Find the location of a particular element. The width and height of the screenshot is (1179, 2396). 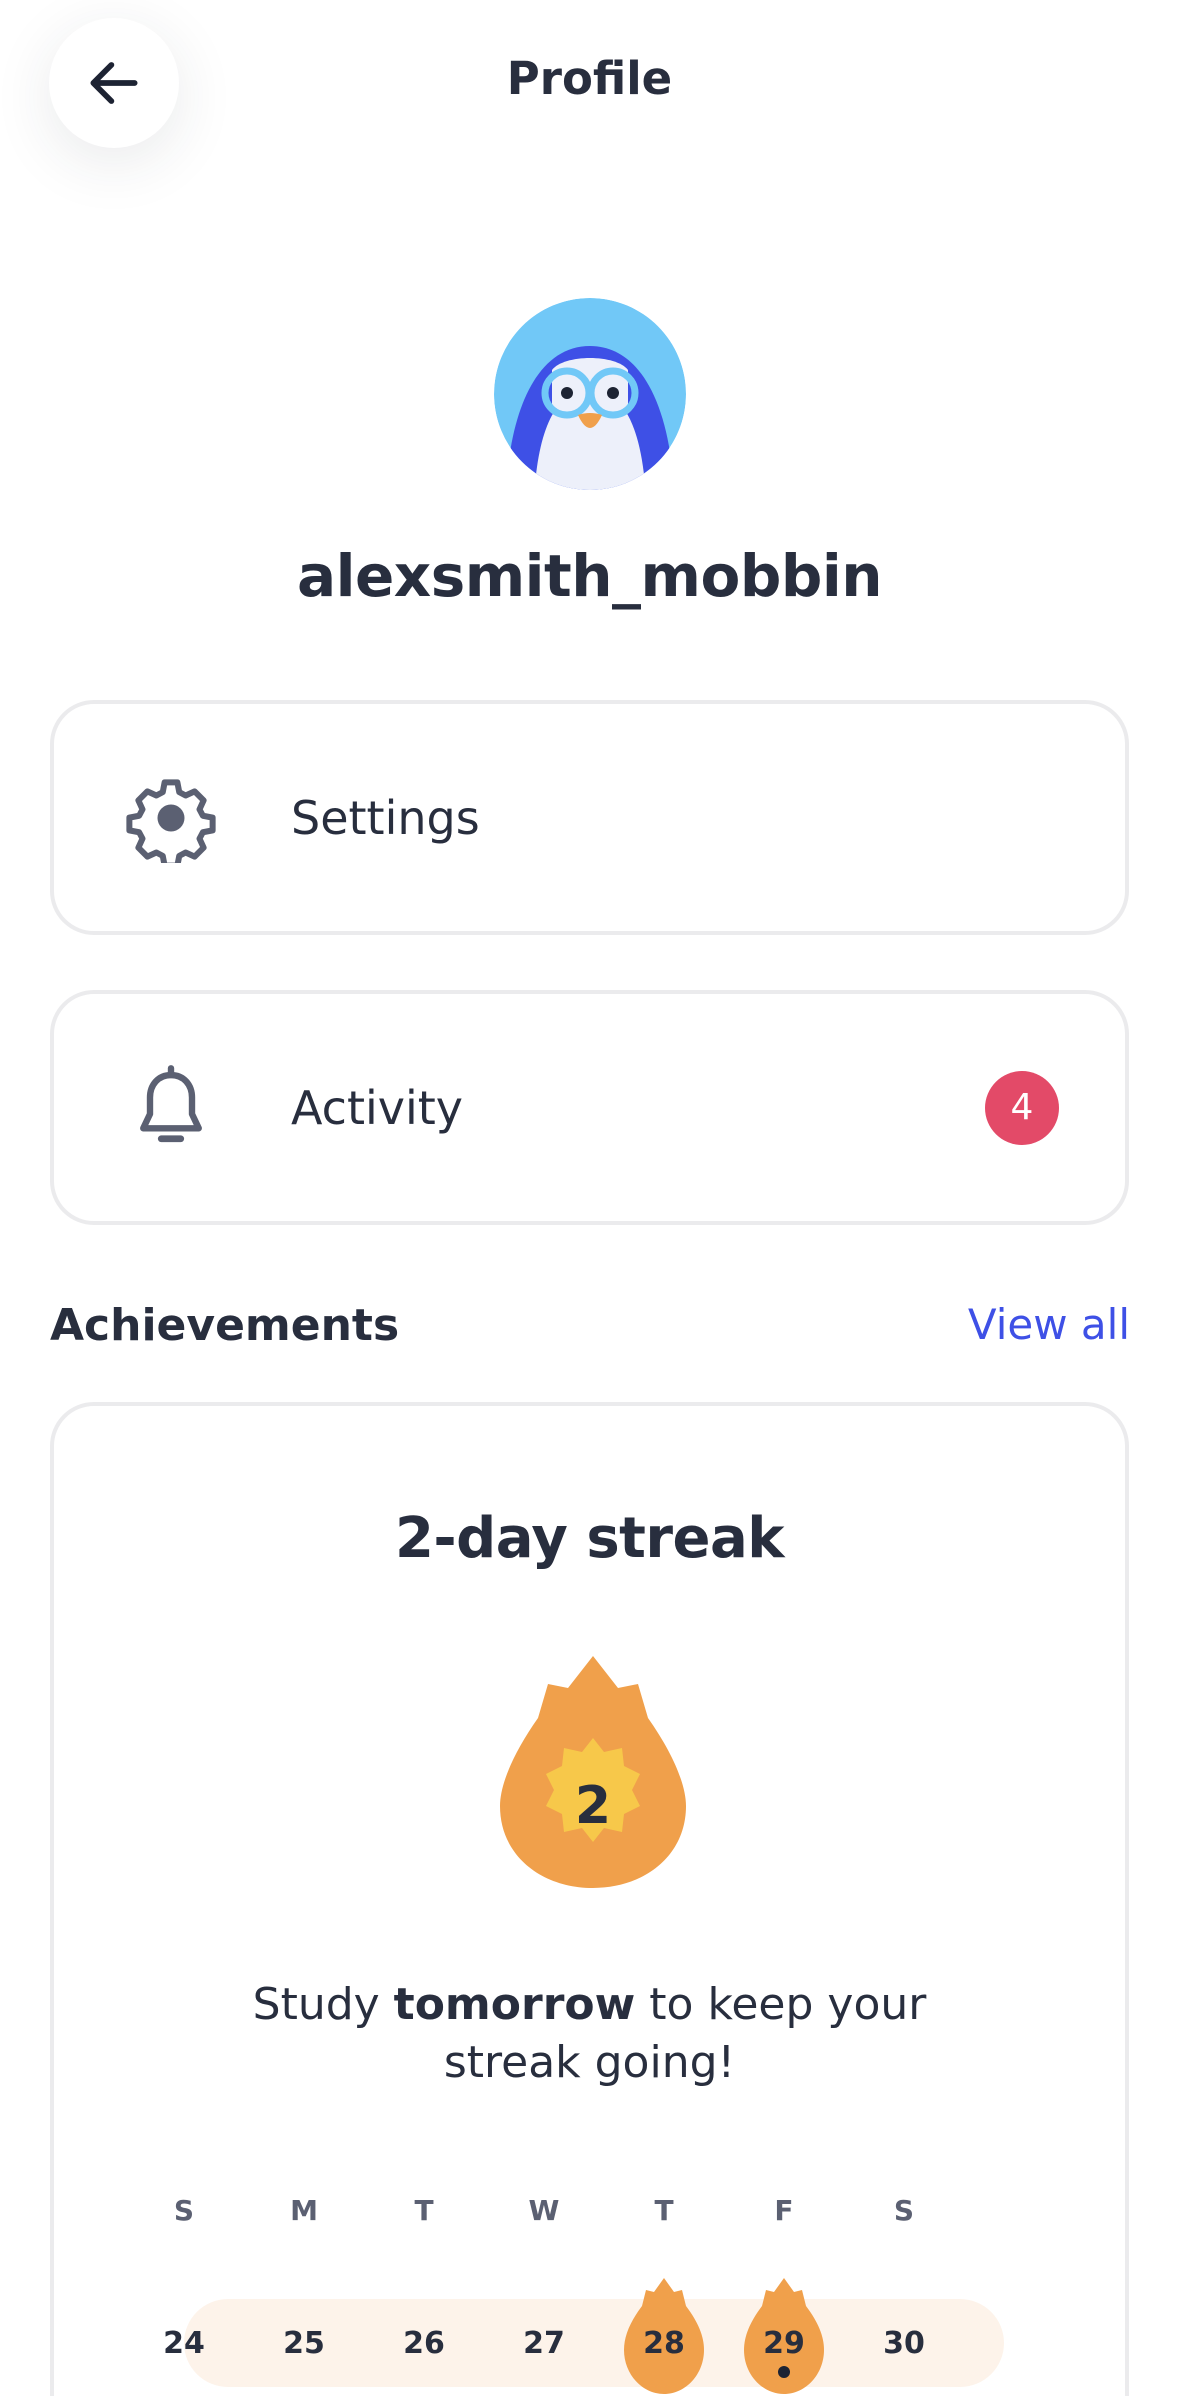

weekday-label: F is located at coordinates (784, 2210).